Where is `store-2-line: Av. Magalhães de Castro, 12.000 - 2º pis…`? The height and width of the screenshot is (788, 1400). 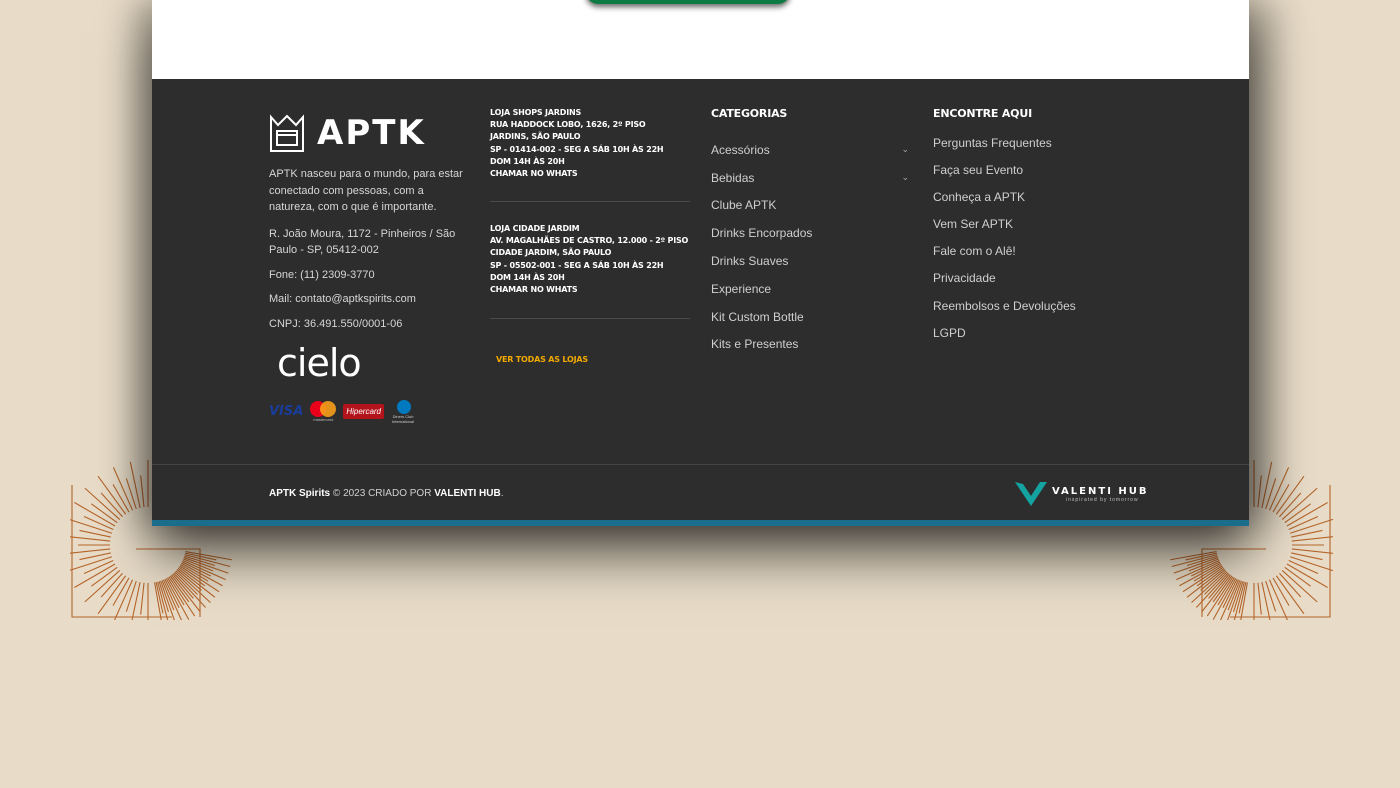 store-2-line: Av. Magalhães de Castro, 12.000 - 2º pis… is located at coordinates (589, 241).